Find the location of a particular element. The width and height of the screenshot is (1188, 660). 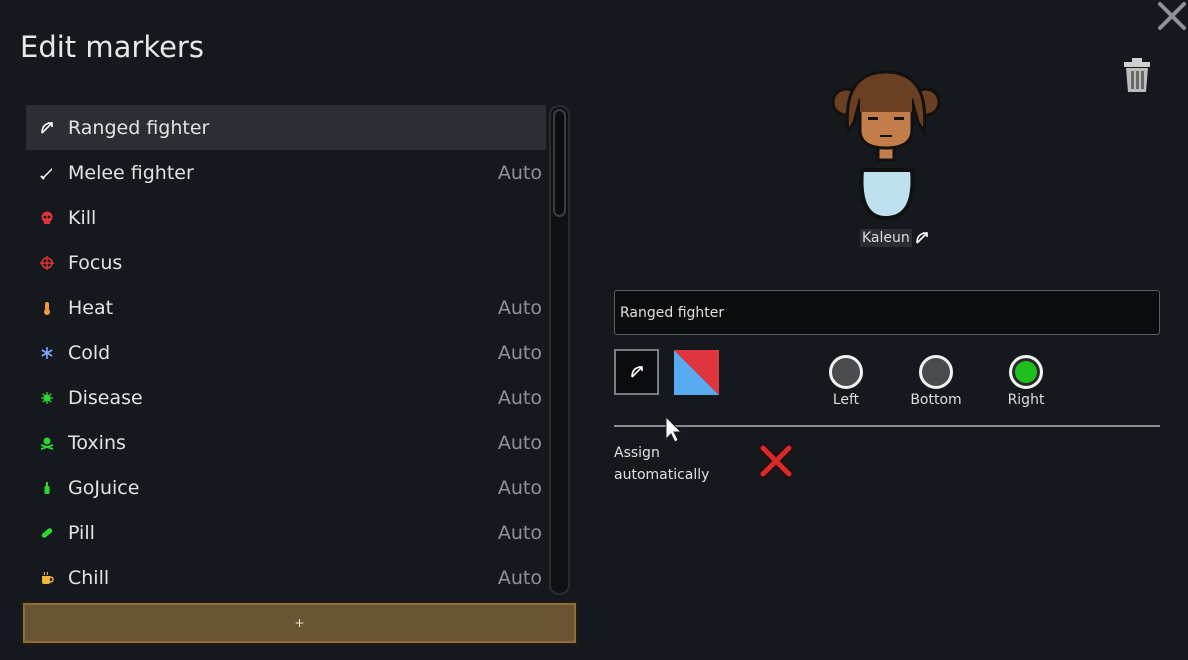

close-button is located at coordinates (1172, 16).